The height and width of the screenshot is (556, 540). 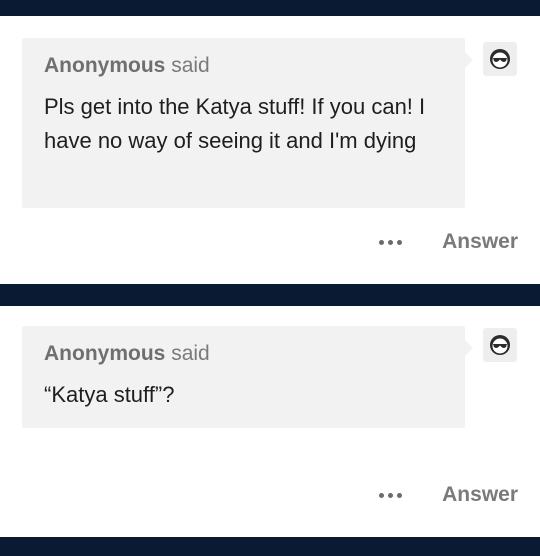 What do you see at coordinates (270, 8) in the screenshot?
I see `top-dark-band` at bounding box center [270, 8].